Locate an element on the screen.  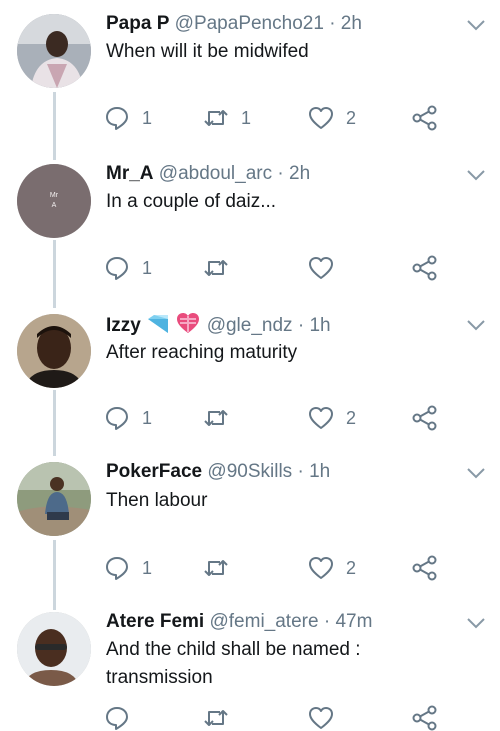
reply-button is located at coordinates (117, 718).